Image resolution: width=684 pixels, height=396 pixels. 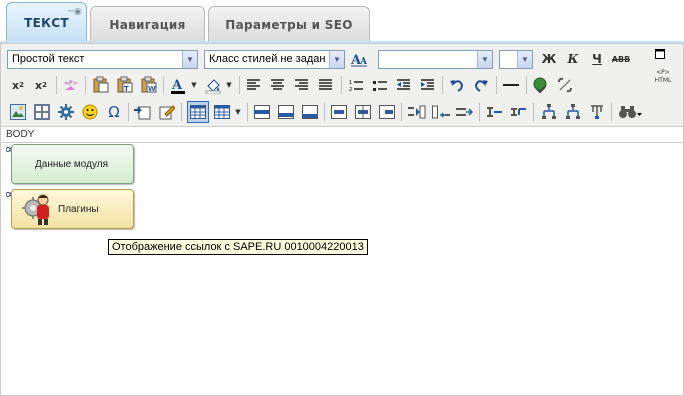 I want to click on tab-text-label: ТЕКСТ, so click(x=46, y=22).